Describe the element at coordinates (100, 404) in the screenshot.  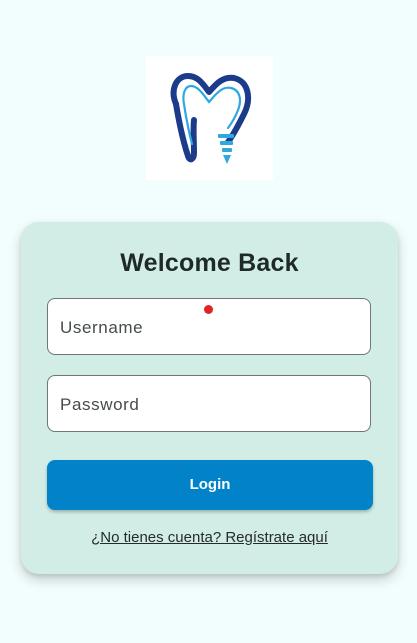
I see `password-placeholder: Password` at that location.